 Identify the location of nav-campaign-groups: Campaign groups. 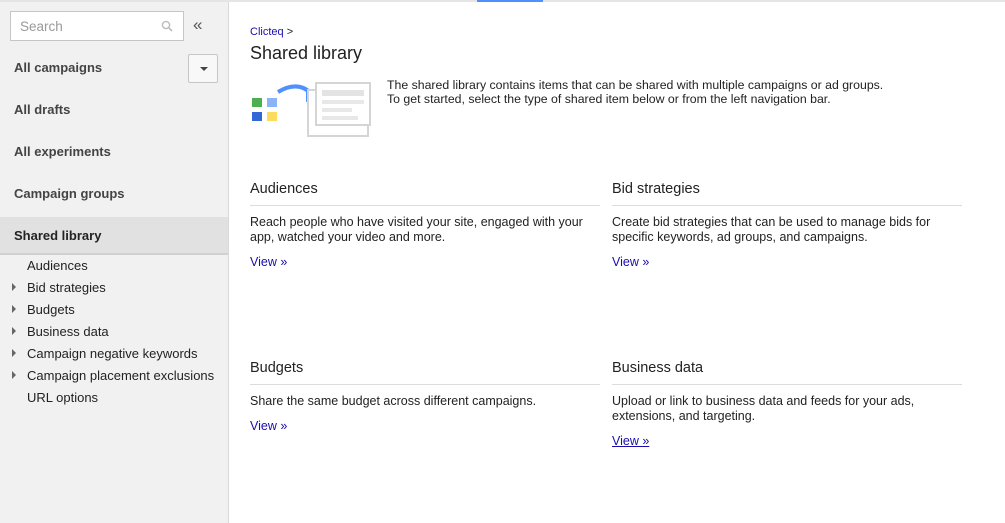
(114, 194).